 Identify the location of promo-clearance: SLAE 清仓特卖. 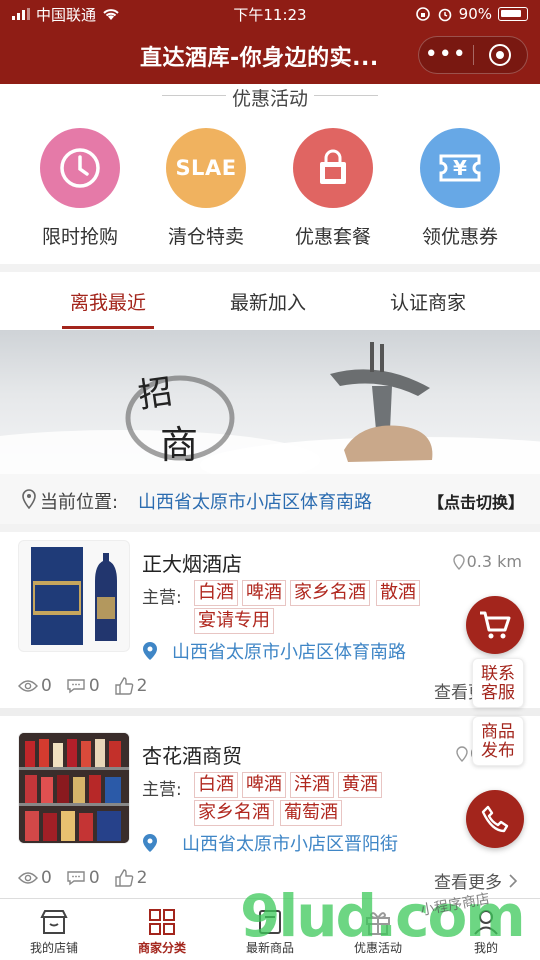
(206, 188).